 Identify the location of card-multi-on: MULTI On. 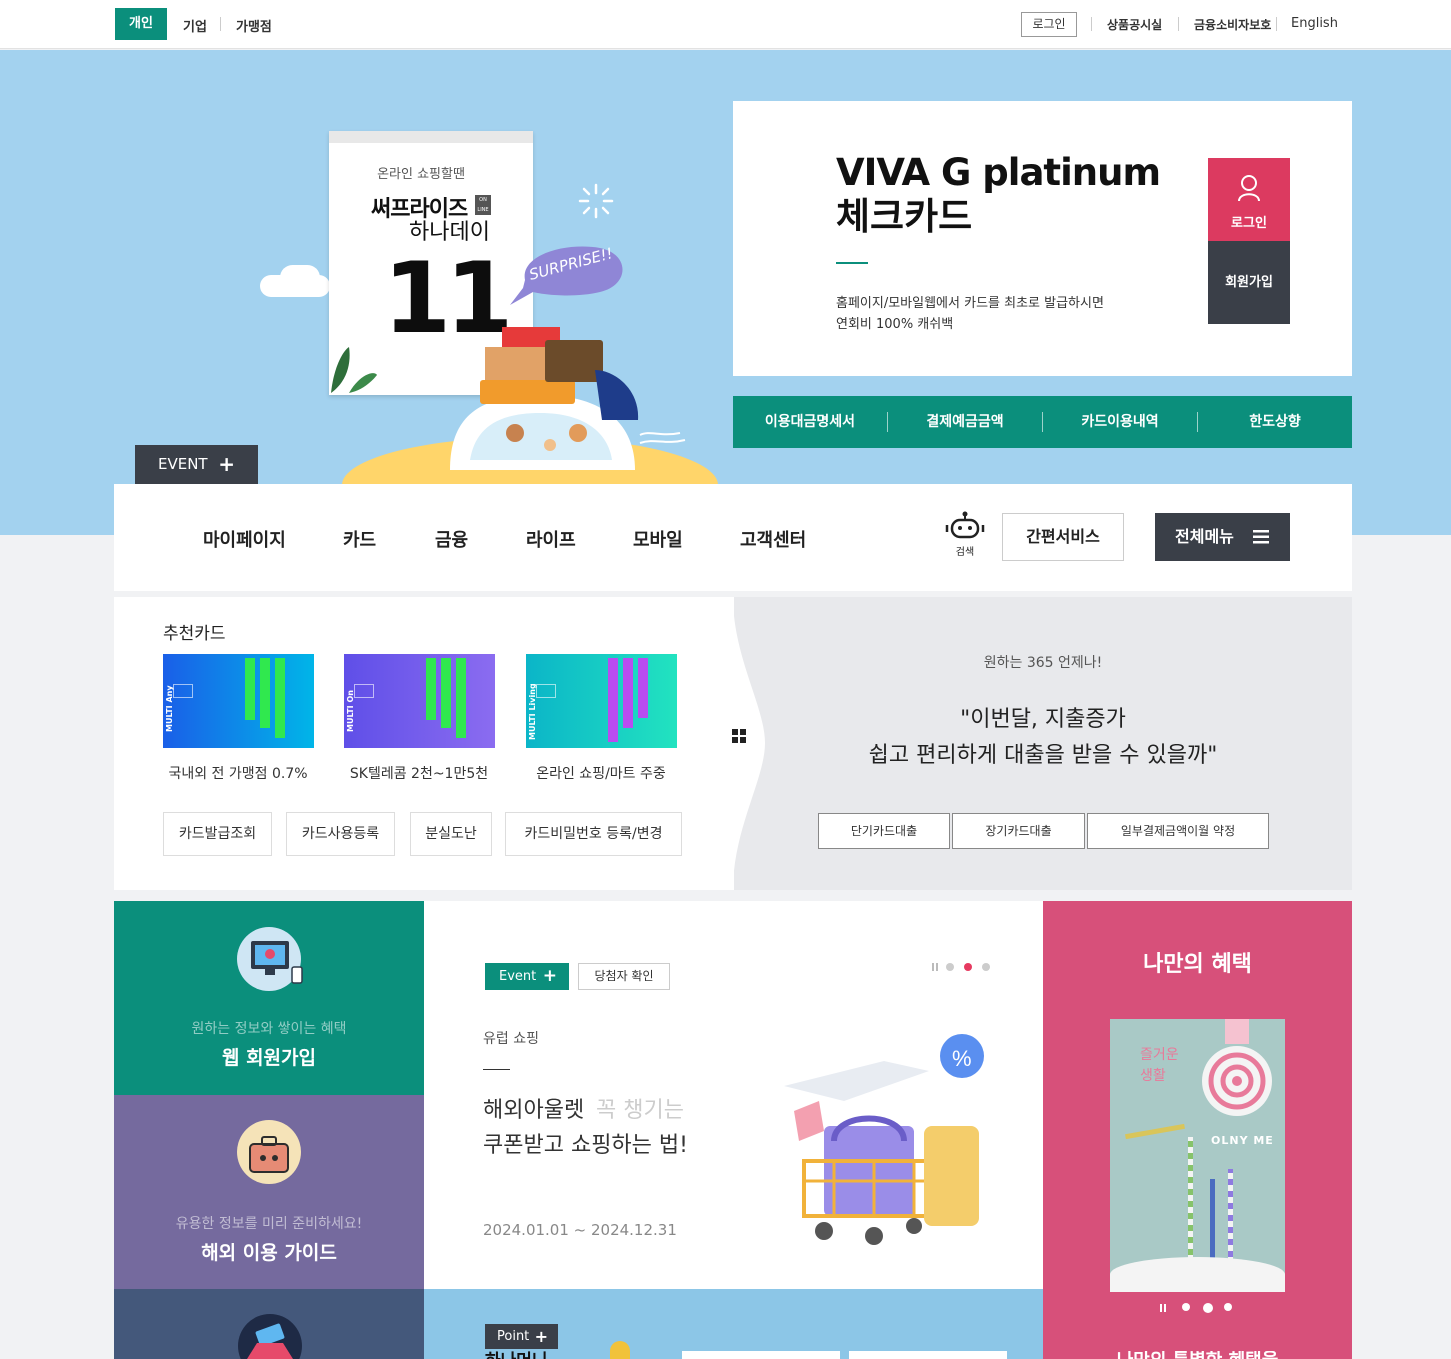
(419, 701).